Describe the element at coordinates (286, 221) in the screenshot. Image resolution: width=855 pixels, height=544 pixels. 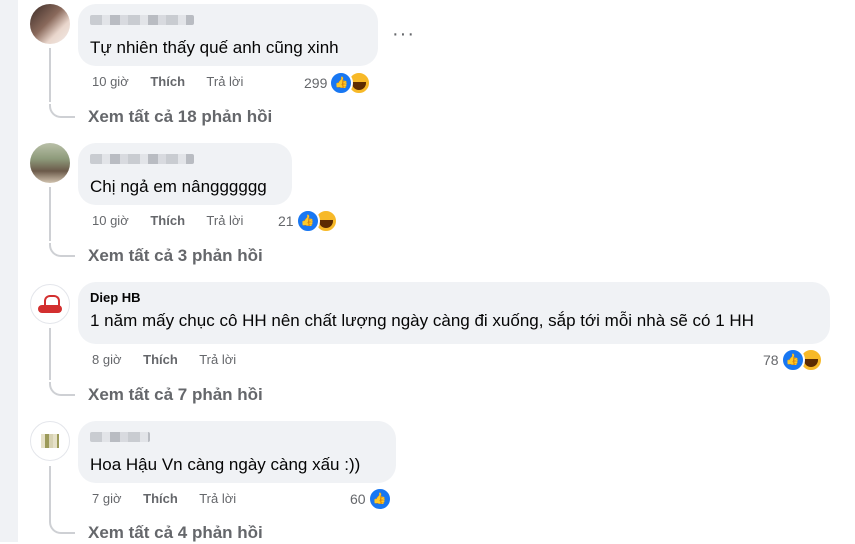
I see `reaction-count: 21` at that location.